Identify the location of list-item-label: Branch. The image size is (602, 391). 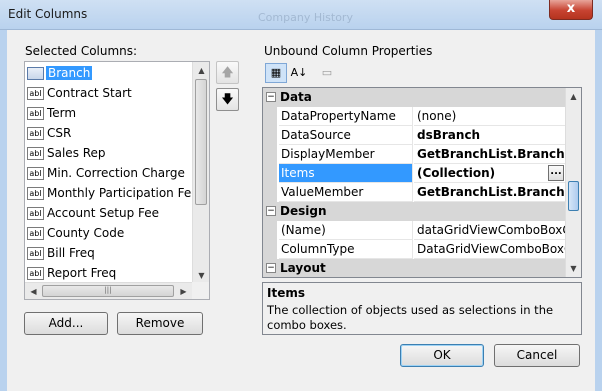
(69, 73).